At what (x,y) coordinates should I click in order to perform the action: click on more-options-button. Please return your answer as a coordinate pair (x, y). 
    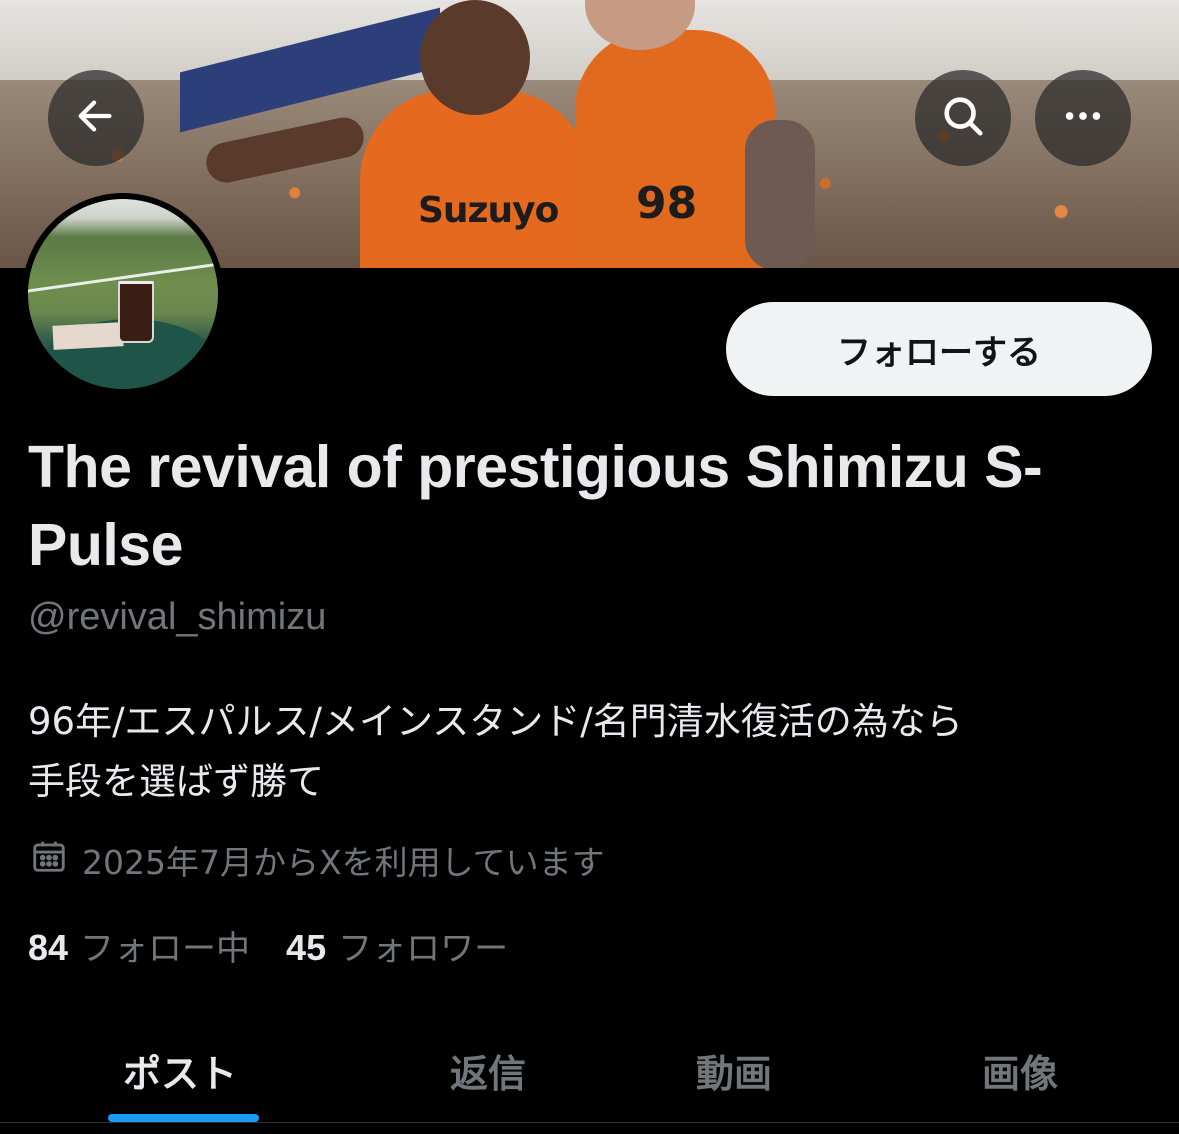
    Looking at the image, I should click on (1083, 118).